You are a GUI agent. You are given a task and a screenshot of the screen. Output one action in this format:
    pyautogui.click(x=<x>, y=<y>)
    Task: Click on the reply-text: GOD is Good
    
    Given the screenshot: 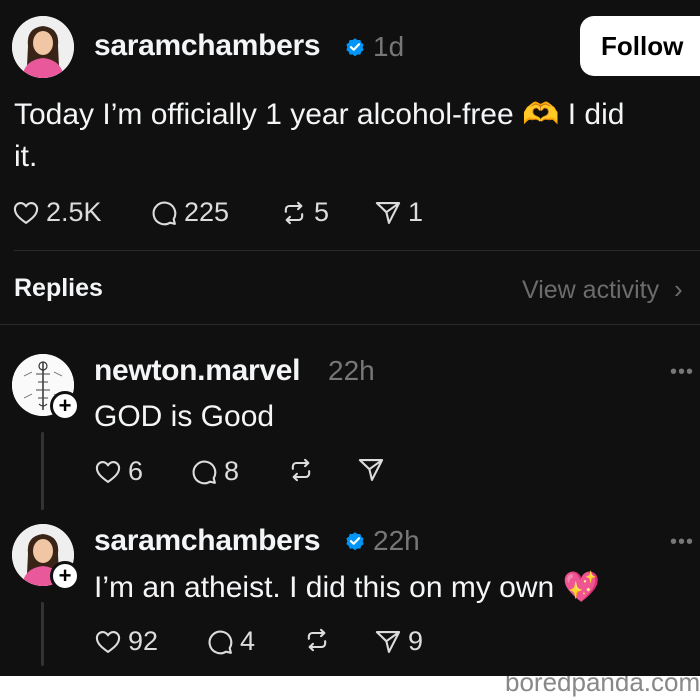 What is the action you would take?
    pyautogui.click(x=184, y=416)
    